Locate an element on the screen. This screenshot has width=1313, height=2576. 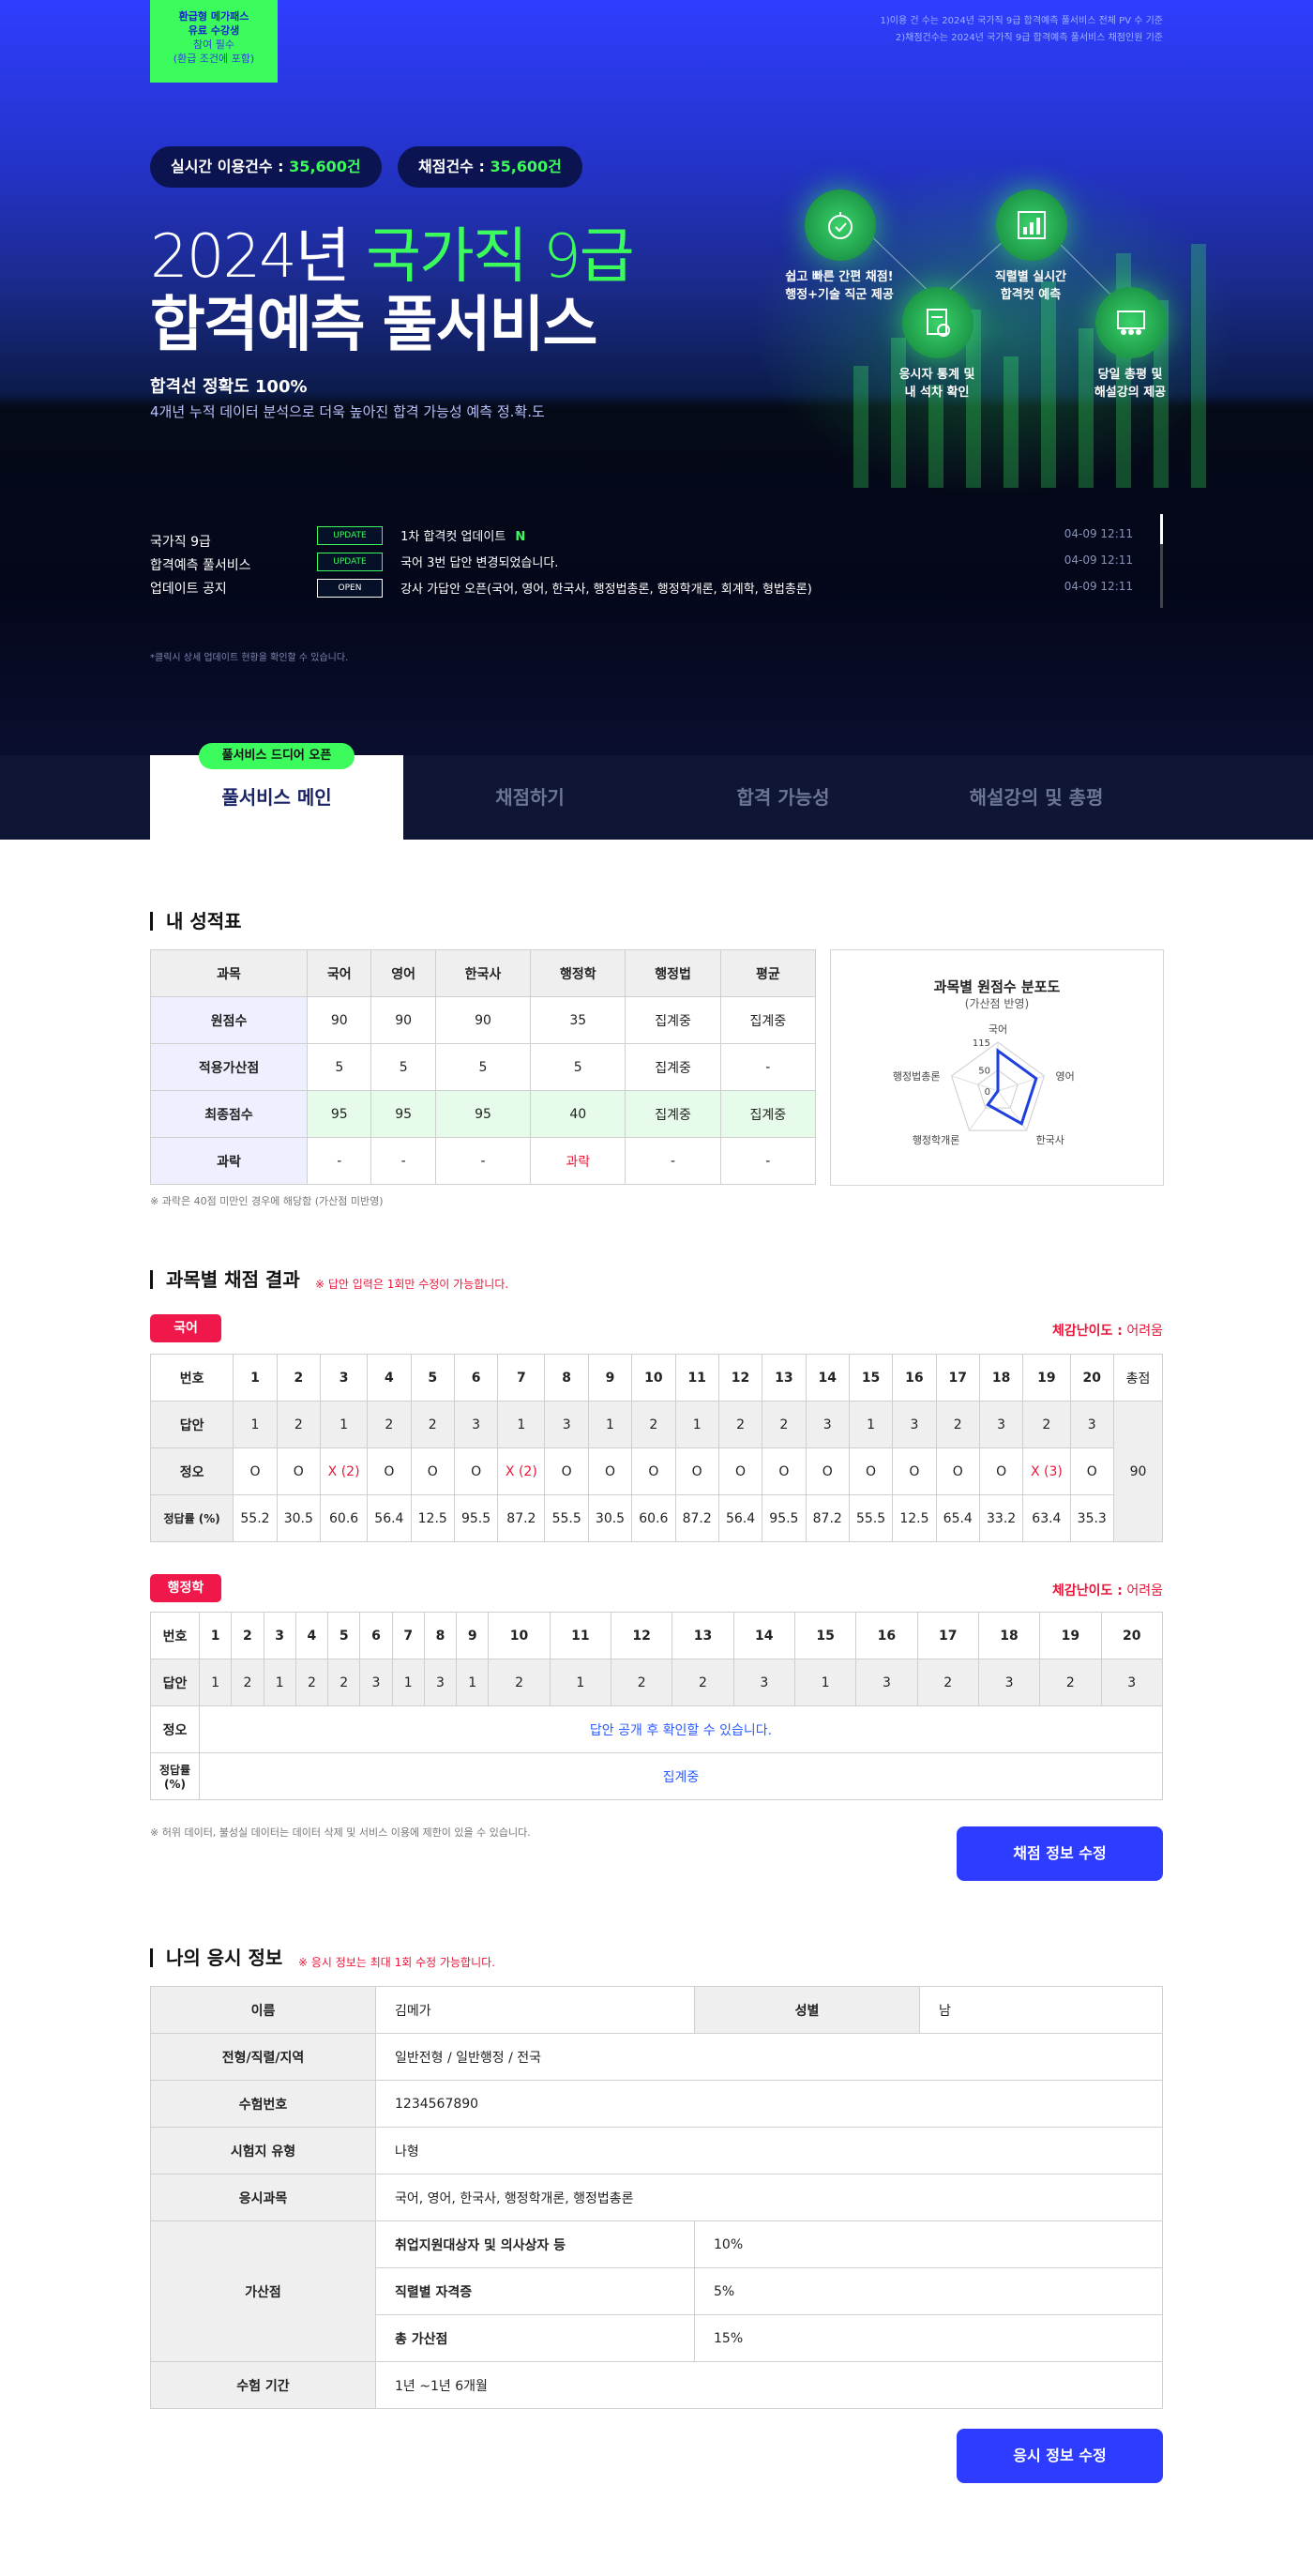
radar-axis-label: 행정법총론 is located at coordinates (917, 1076).